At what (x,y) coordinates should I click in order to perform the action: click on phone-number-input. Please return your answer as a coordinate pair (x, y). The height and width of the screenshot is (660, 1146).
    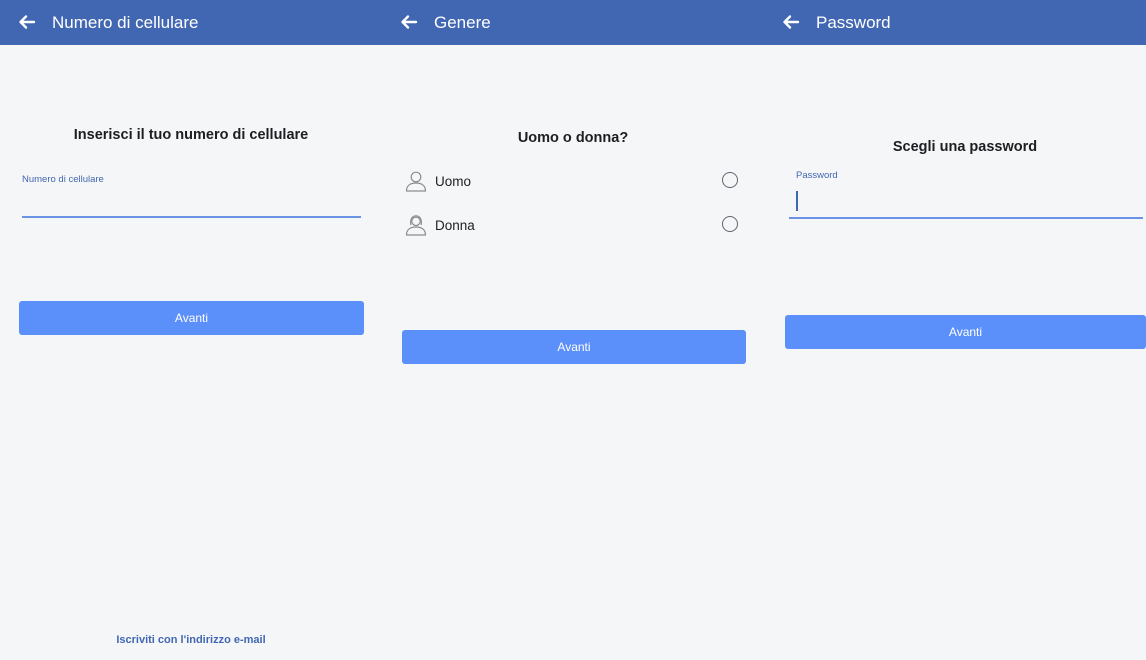
    Looking at the image, I should click on (191, 202).